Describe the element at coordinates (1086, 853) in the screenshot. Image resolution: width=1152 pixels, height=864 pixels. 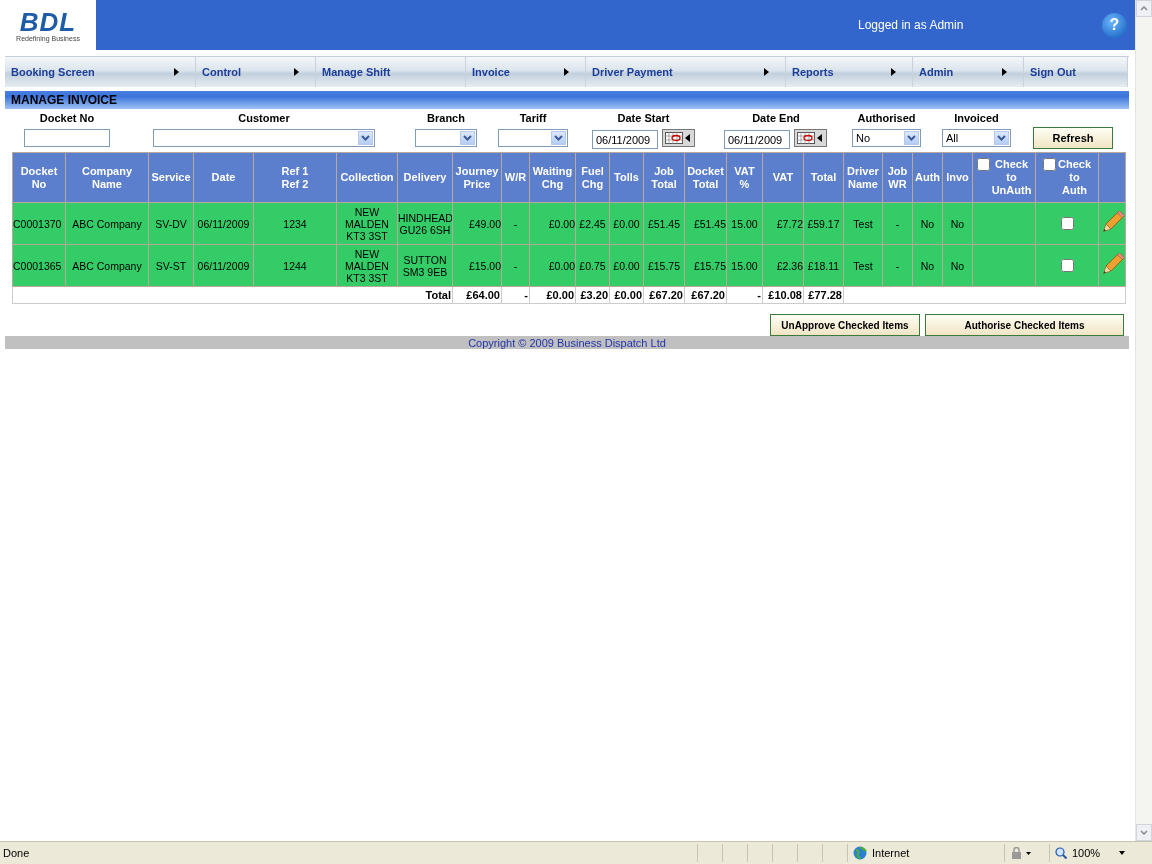
I see `zoom-level: 100%` at that location.